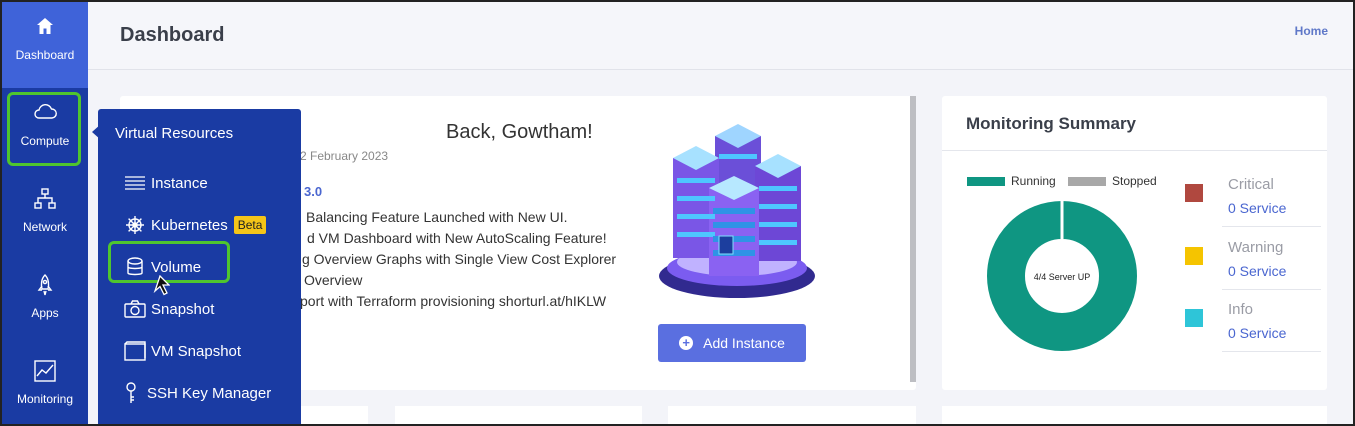  What do you see at coordinates (44, 227) in the screenshot?
I see `sidebar-item-label: Network` at bounding box center [44, 227].